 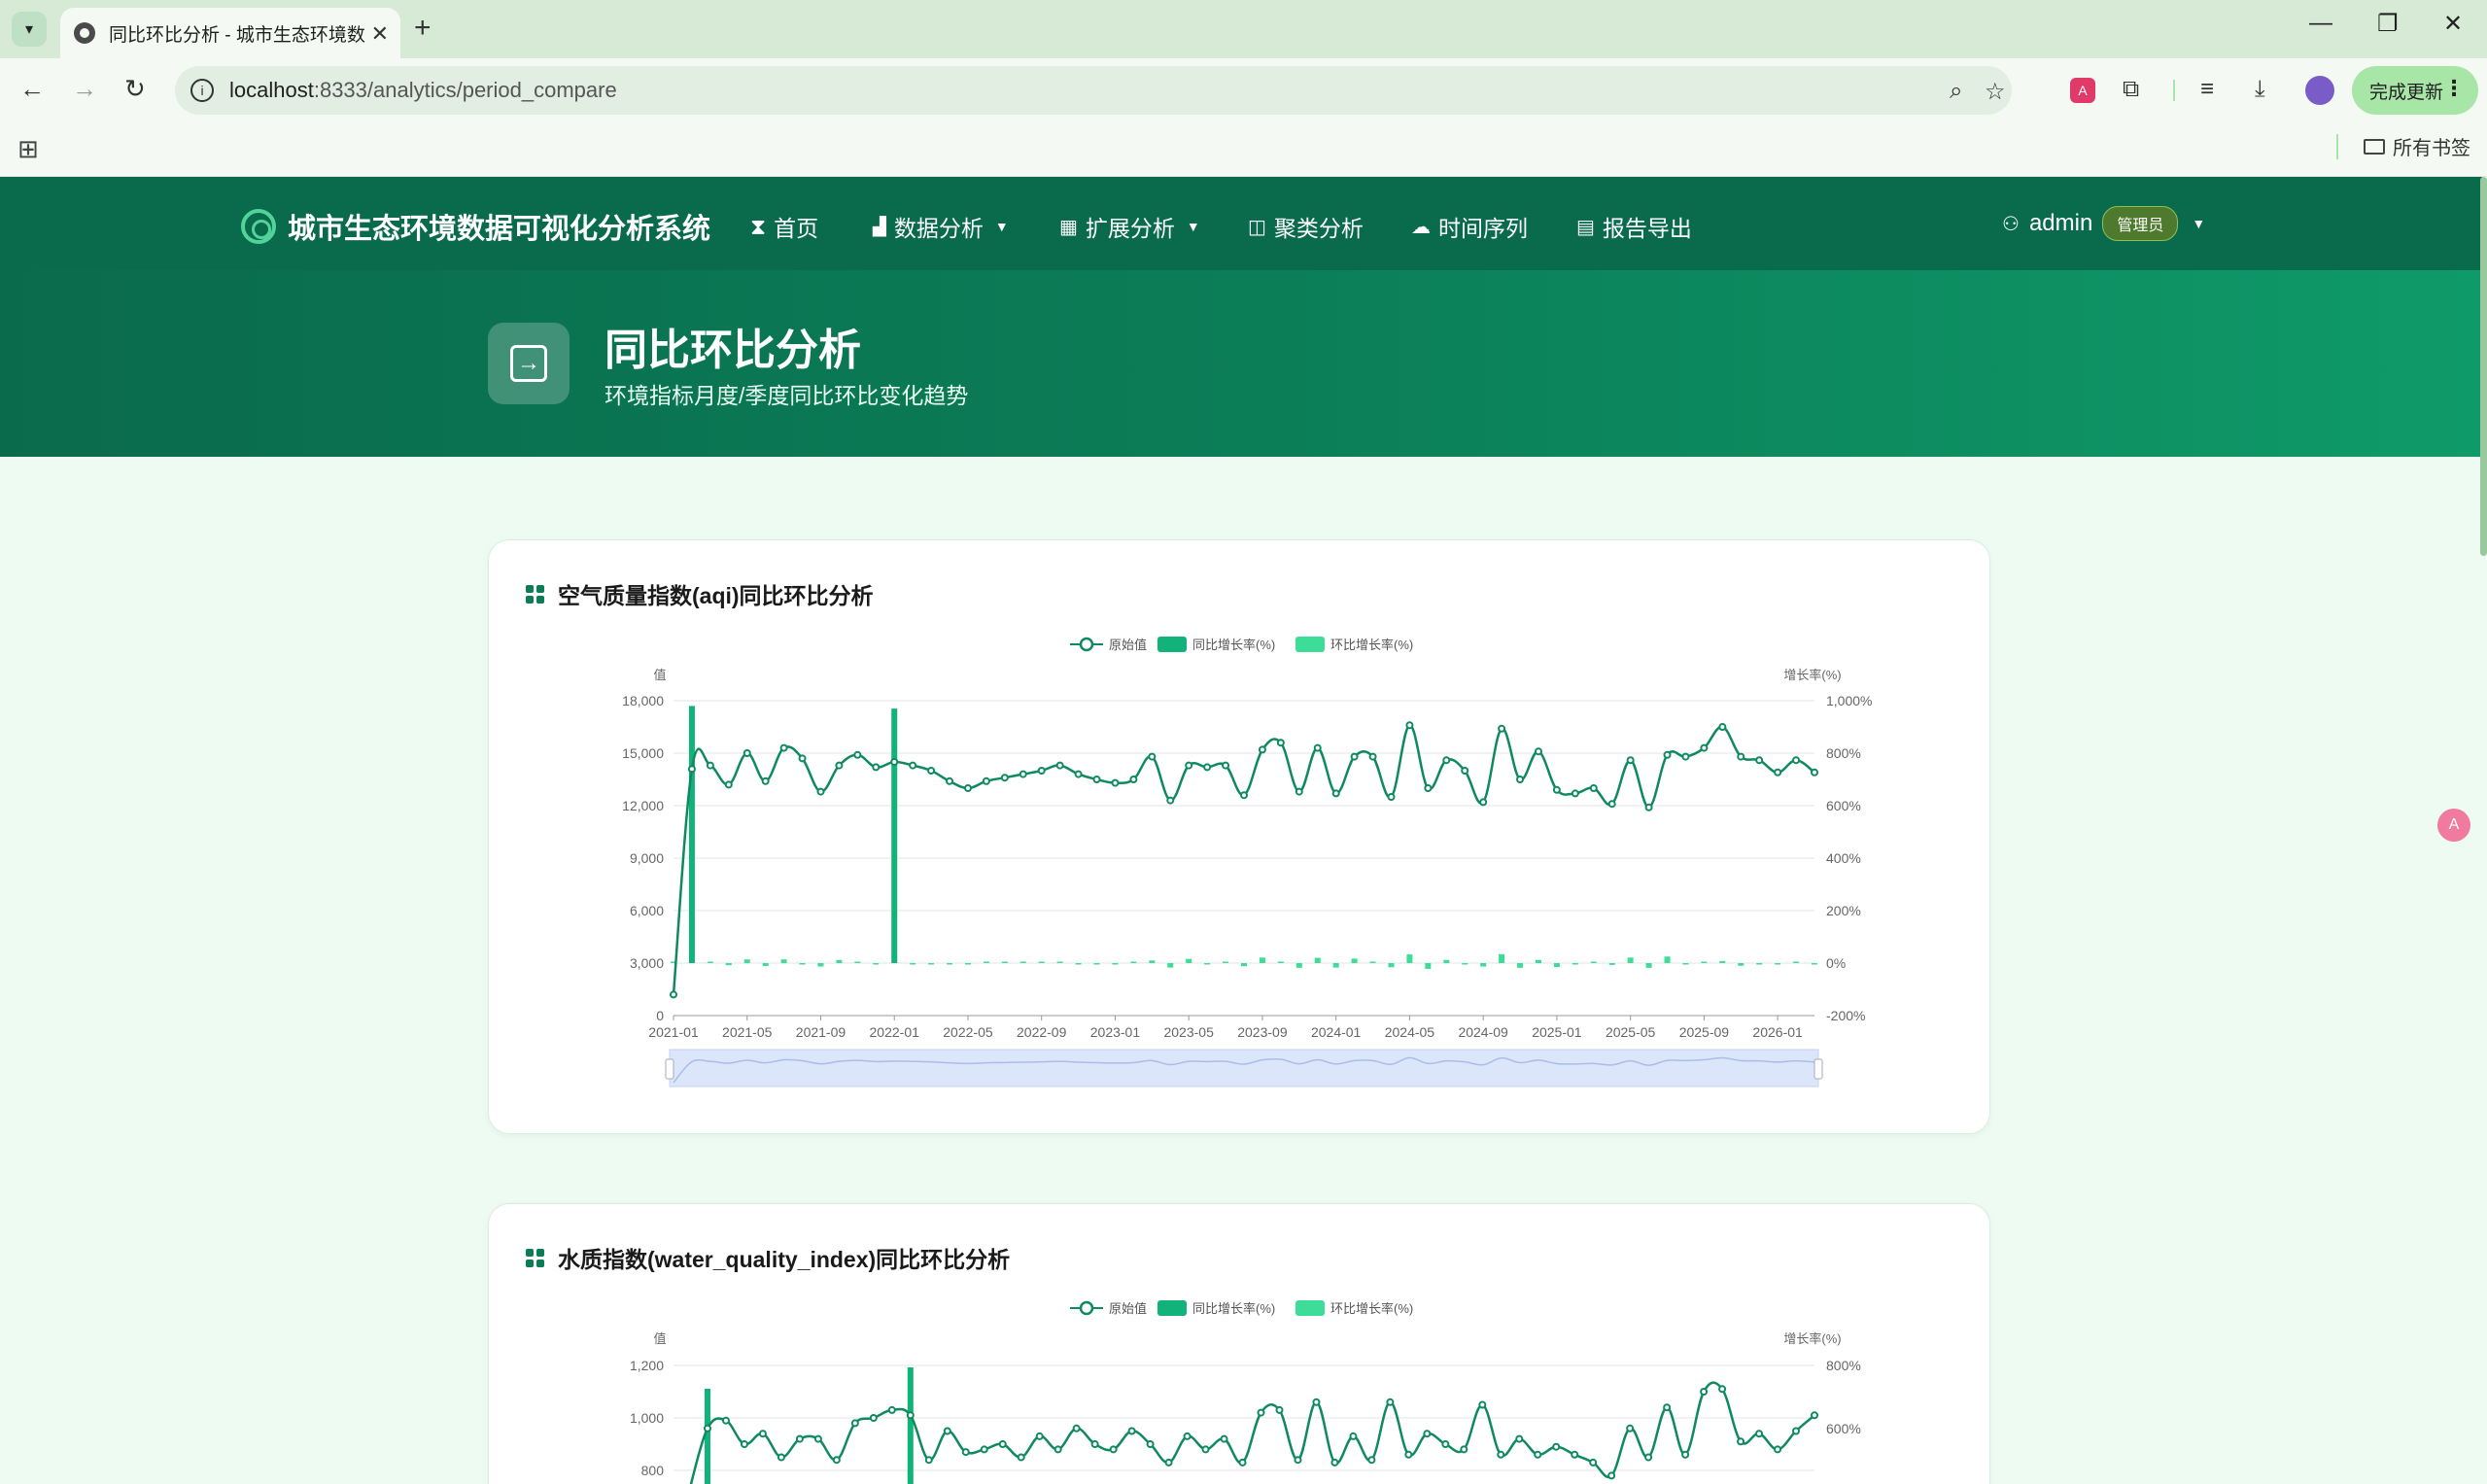 I want to click on close-icon: ✕, so click(x=380, y=34).